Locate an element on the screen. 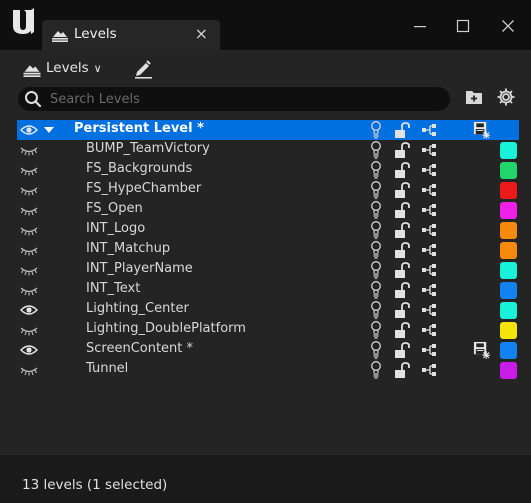 Image resolution: width=531 pixels, height=503 pixels. close-icon is located at coordinates (508, 26).